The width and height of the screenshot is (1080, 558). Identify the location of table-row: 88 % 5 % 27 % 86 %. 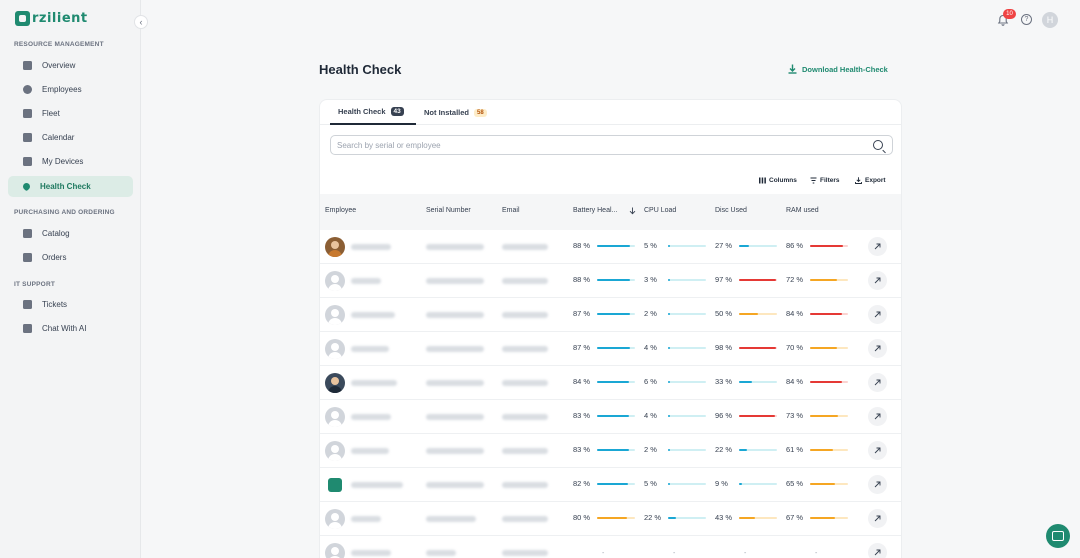
(610, 247).